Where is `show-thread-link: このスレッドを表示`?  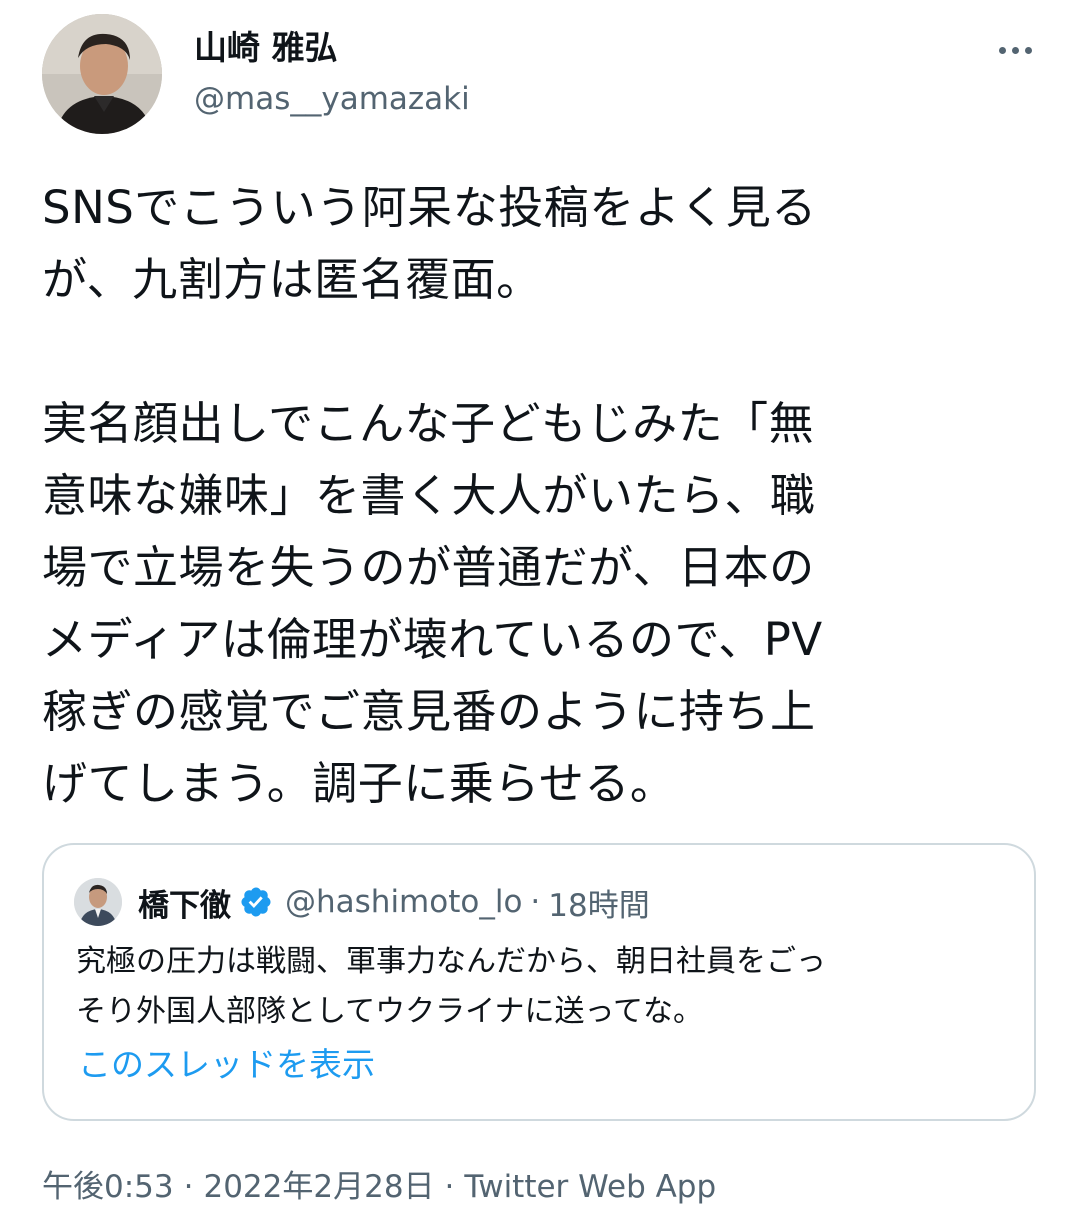 show-thread-link: このスレッドを表示 is located at coordinates (226, 1065).